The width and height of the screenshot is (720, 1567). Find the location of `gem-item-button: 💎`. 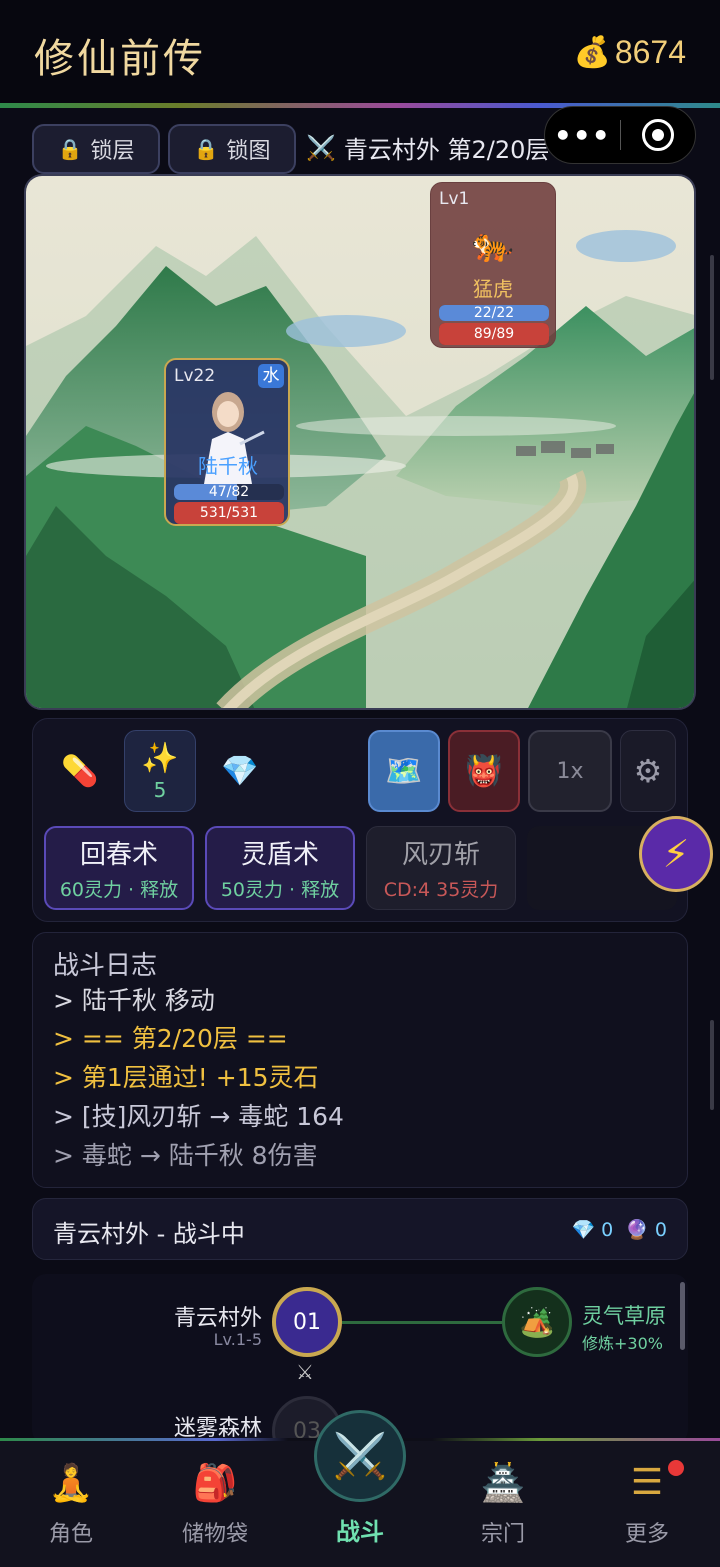

gem-item-button: 💎 is located at coordinates (240, 771).